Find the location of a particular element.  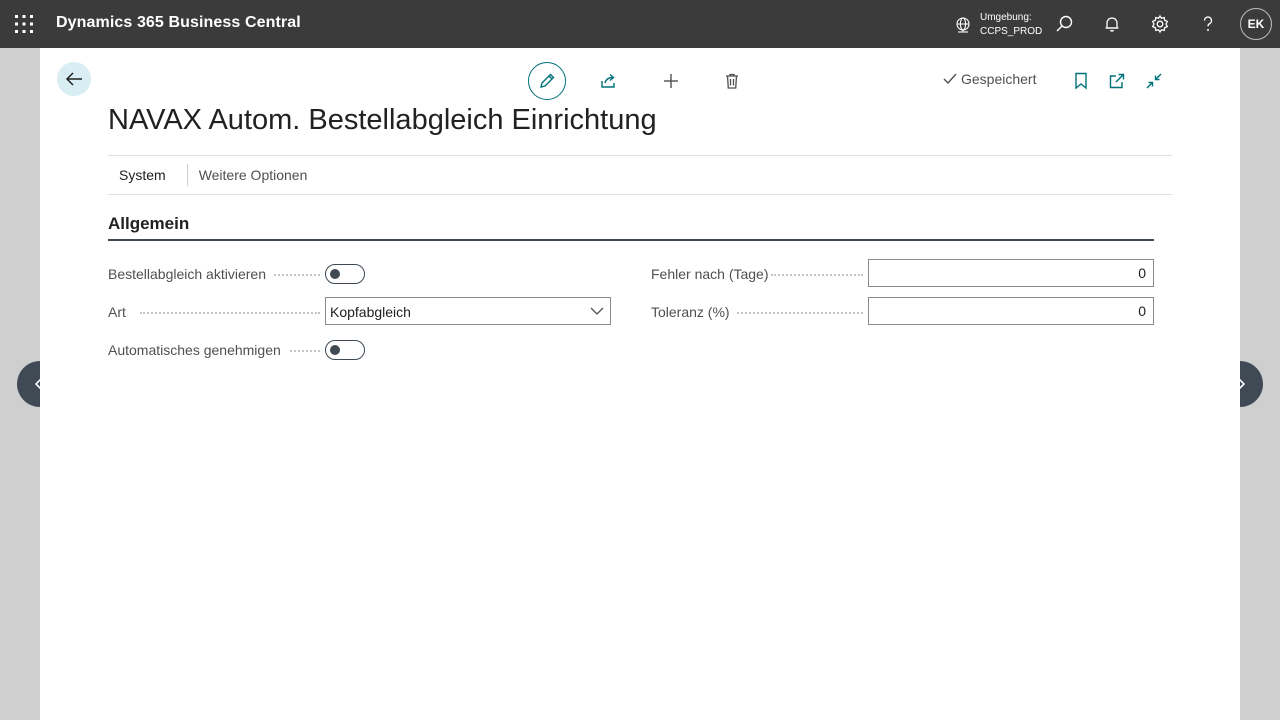

trash-icon is located at coordinates (732, 81).